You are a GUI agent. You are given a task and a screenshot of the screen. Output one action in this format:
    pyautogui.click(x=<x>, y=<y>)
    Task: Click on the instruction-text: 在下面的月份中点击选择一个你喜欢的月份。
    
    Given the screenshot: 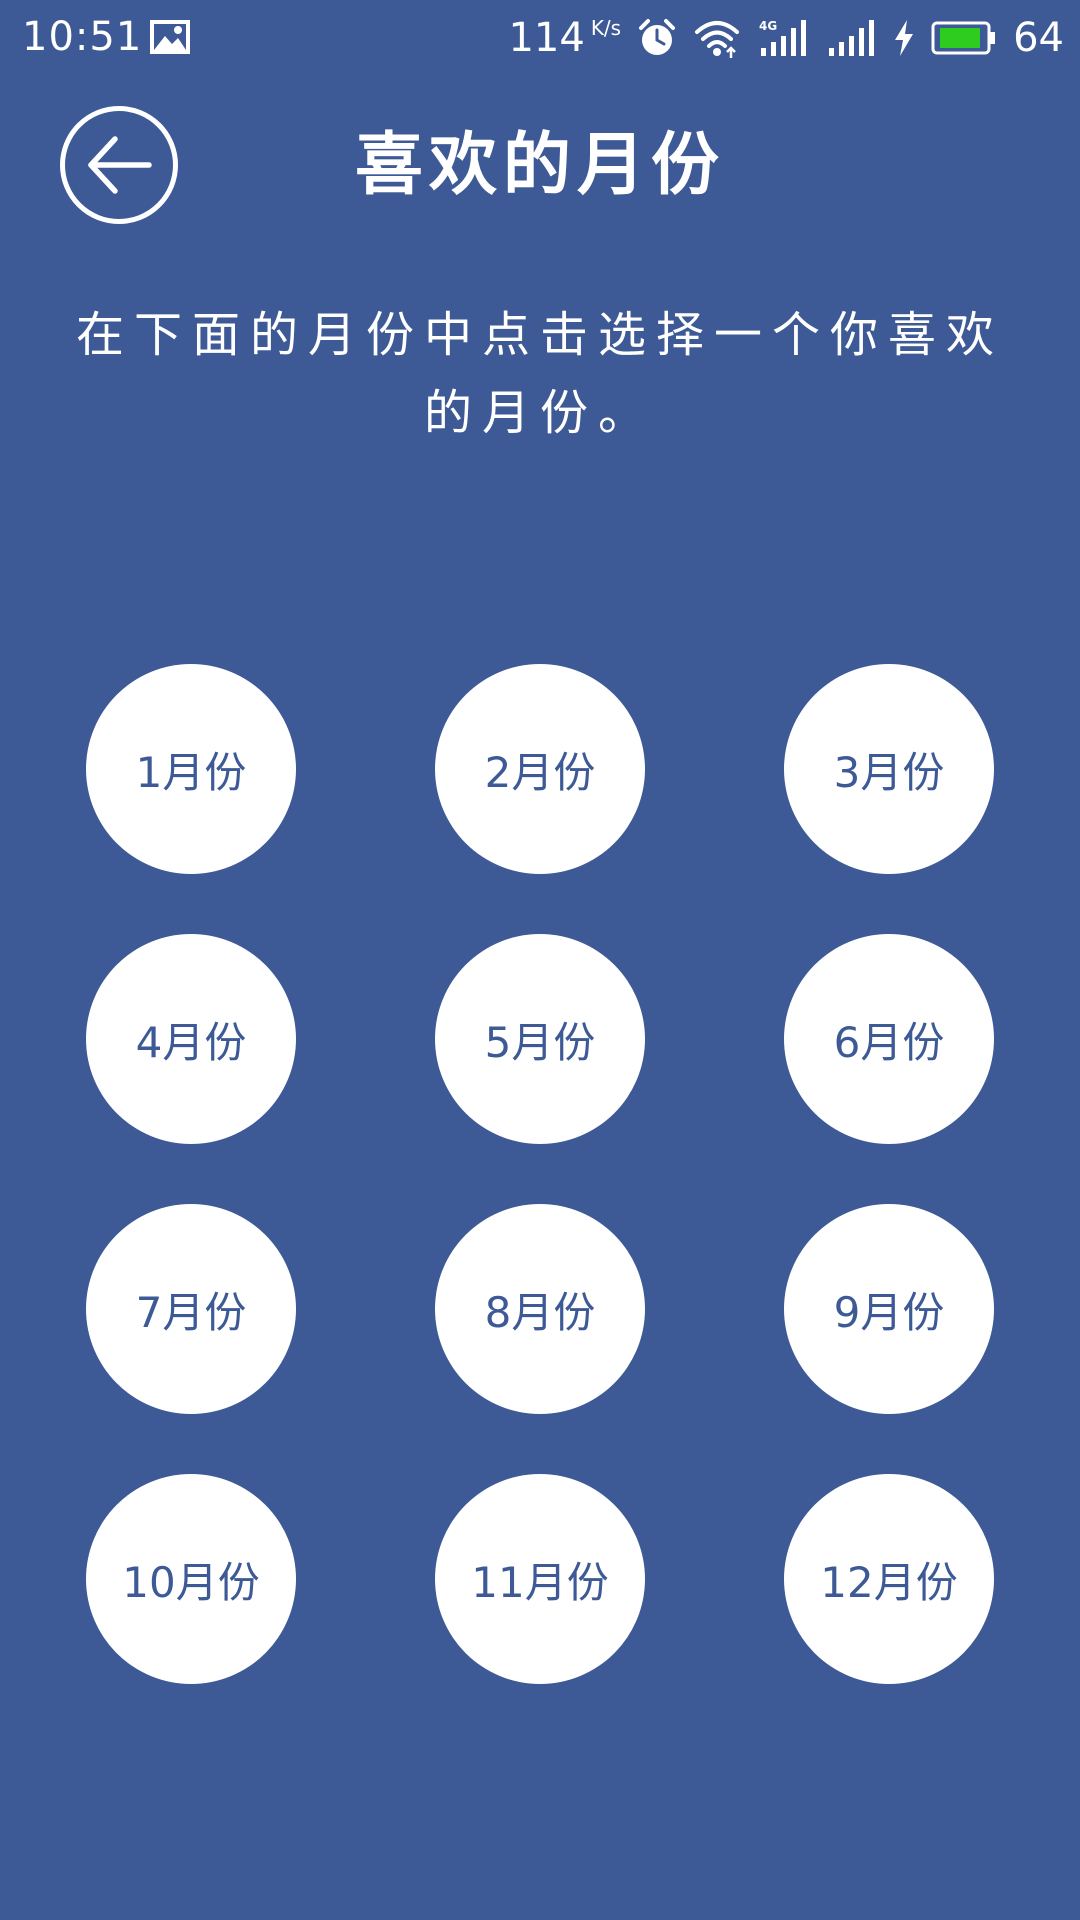 What is the action you would take?
    pyautogui.click(x=539, y=374)
    